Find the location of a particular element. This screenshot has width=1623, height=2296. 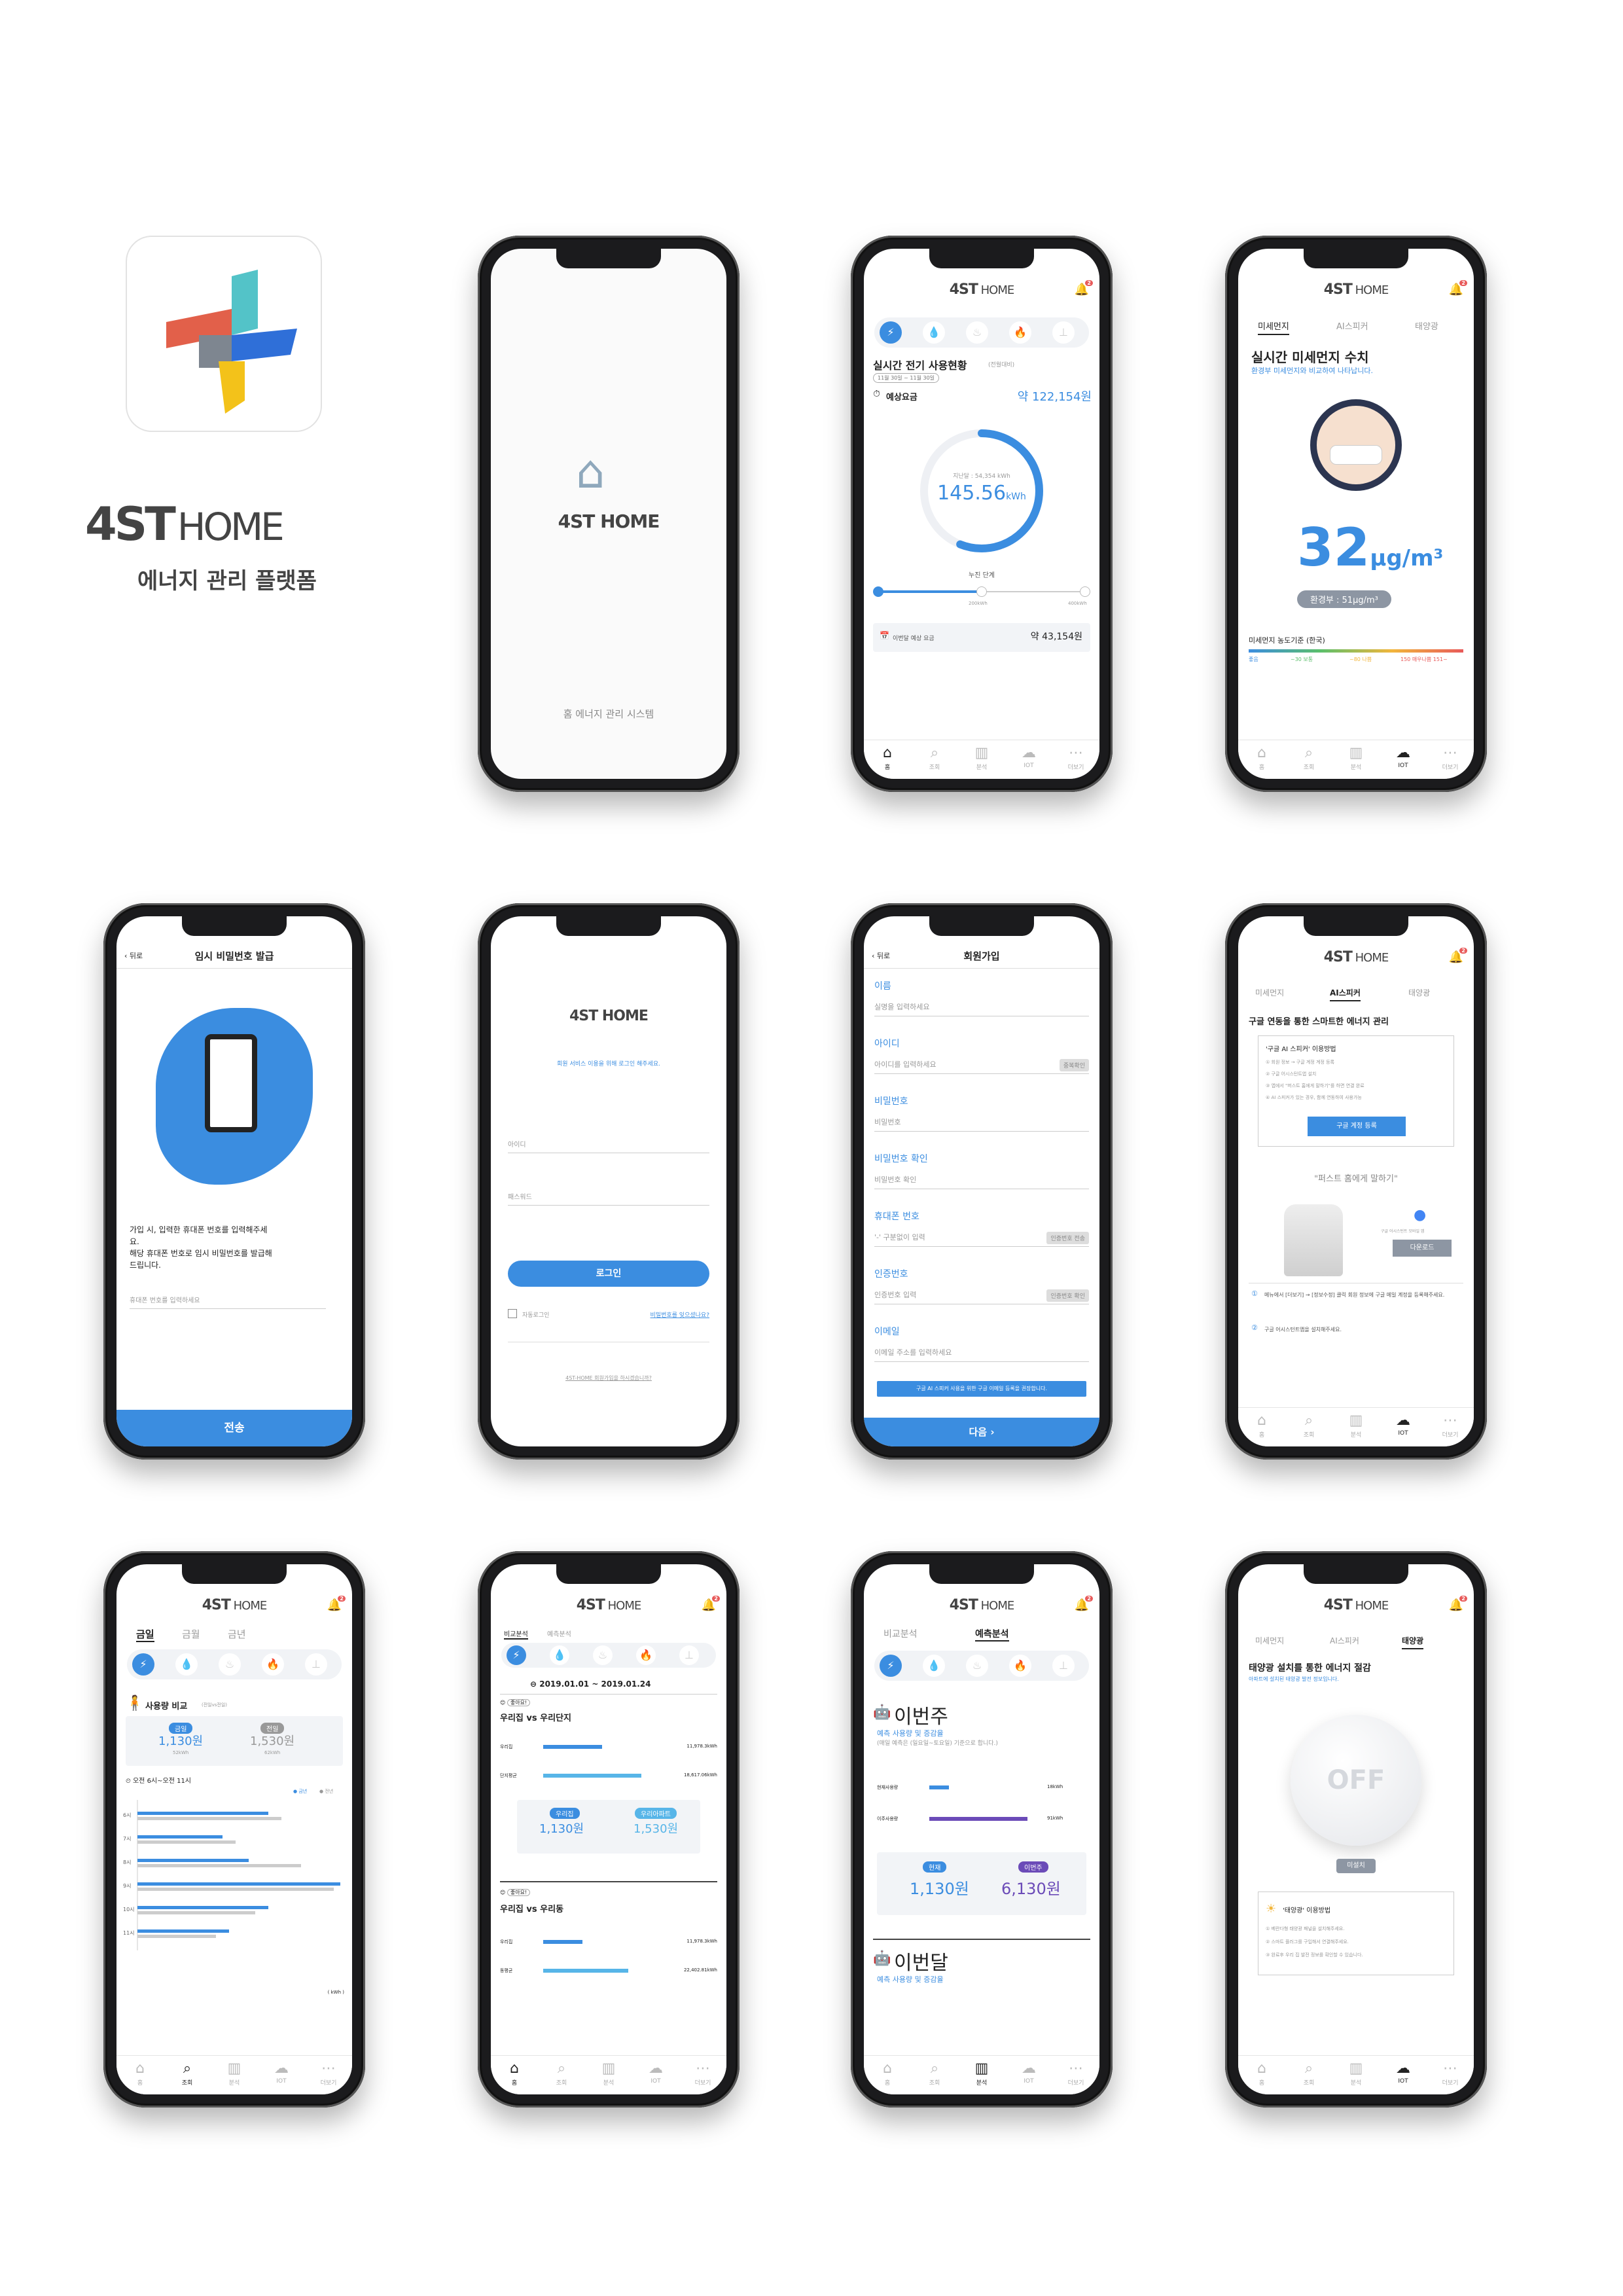

off-button: OFF is located at coordinates (1356, 1781).